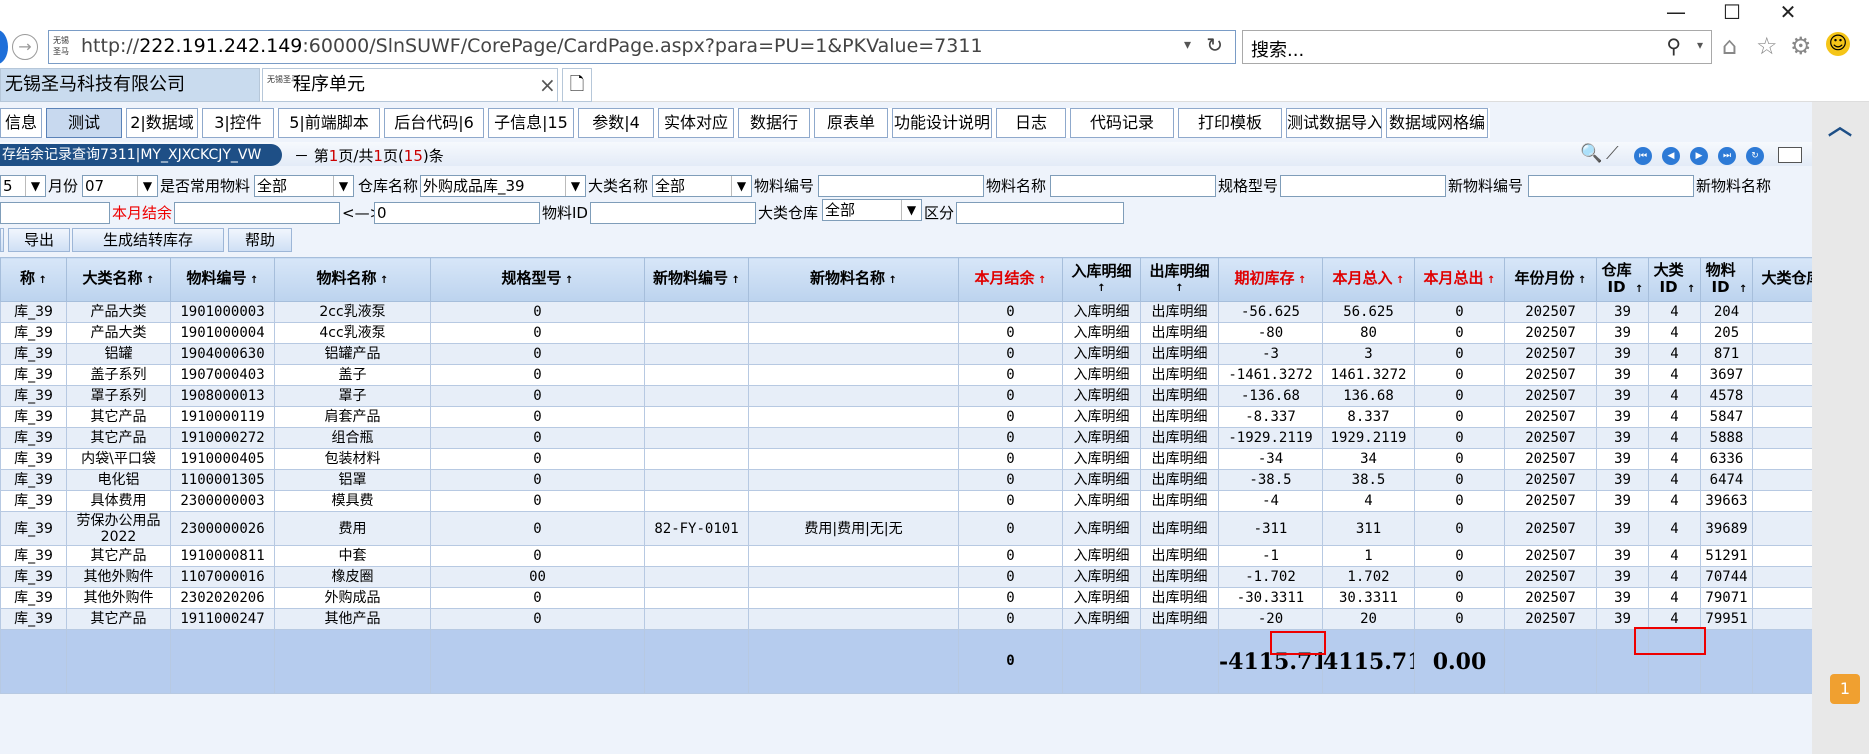 Image resolution: width=1869 pixels, height=754 pixels. Describe the element at coordinates (21, 123) in the screenshot. I see `tab-info: 信息` at that location.